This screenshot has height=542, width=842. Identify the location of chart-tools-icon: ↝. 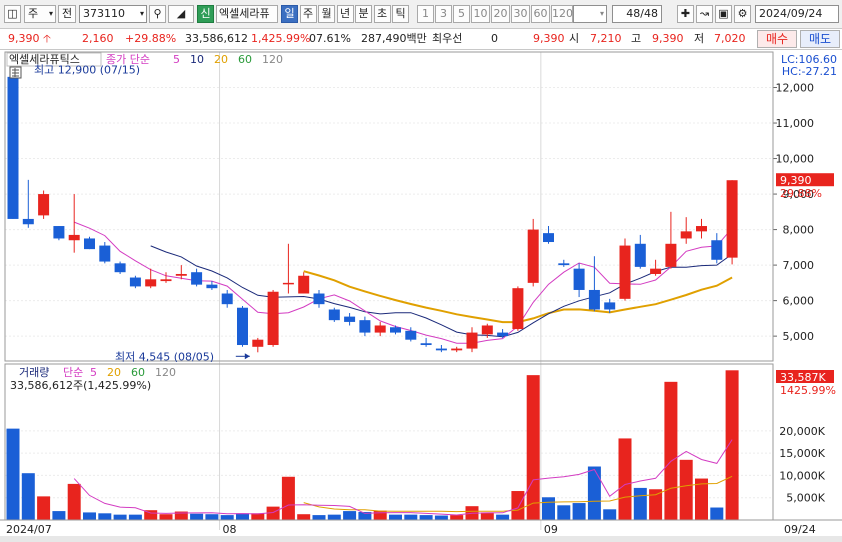
(704, 14).